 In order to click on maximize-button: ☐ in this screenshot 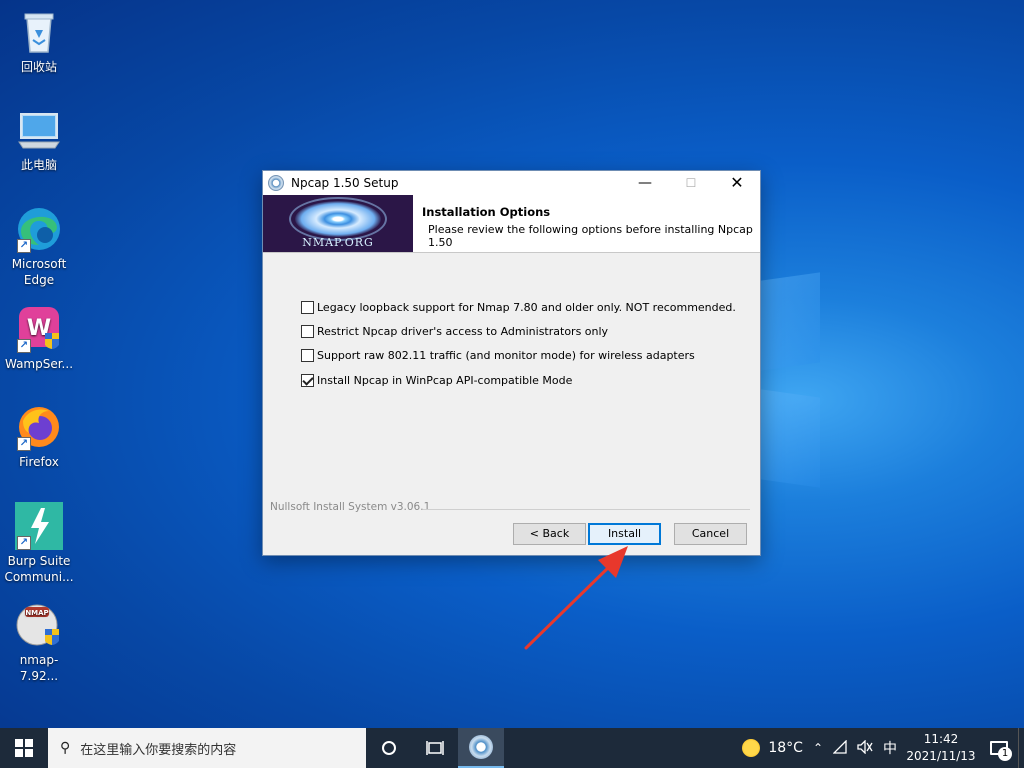, I will do `click(691, 183)`.